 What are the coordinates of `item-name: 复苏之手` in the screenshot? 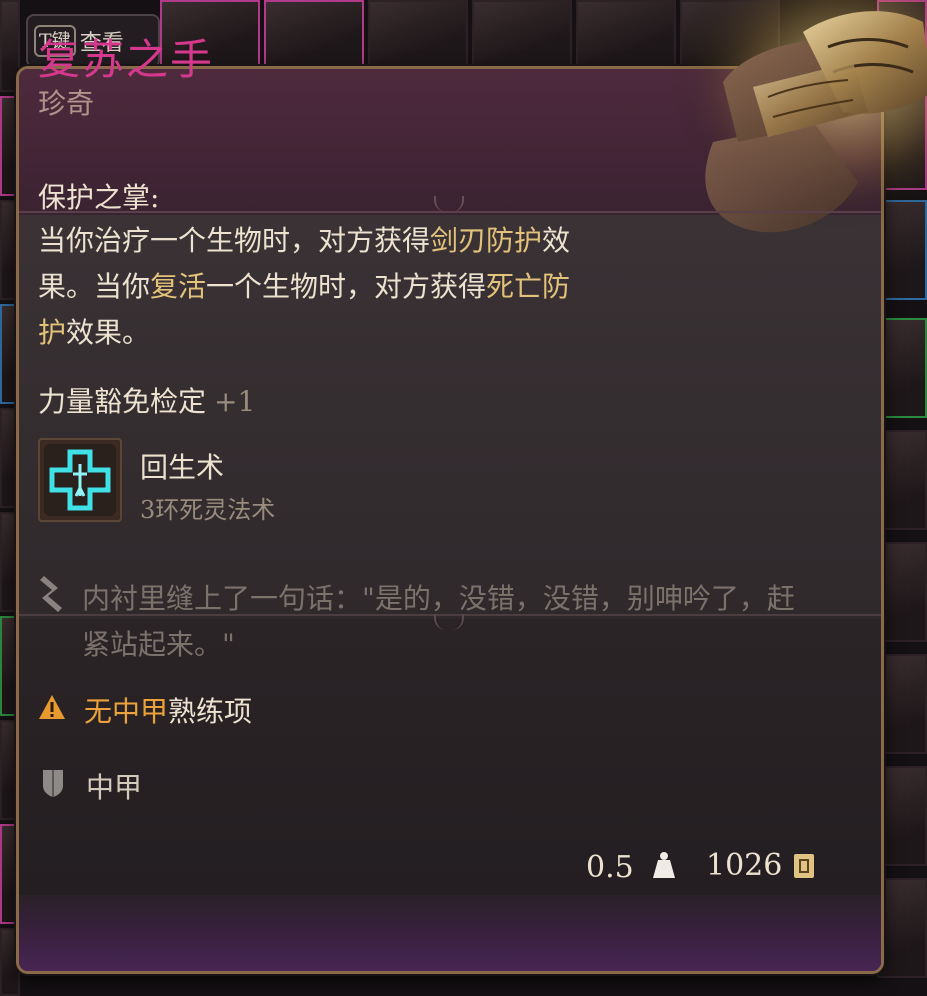 It's located at (126, 59).